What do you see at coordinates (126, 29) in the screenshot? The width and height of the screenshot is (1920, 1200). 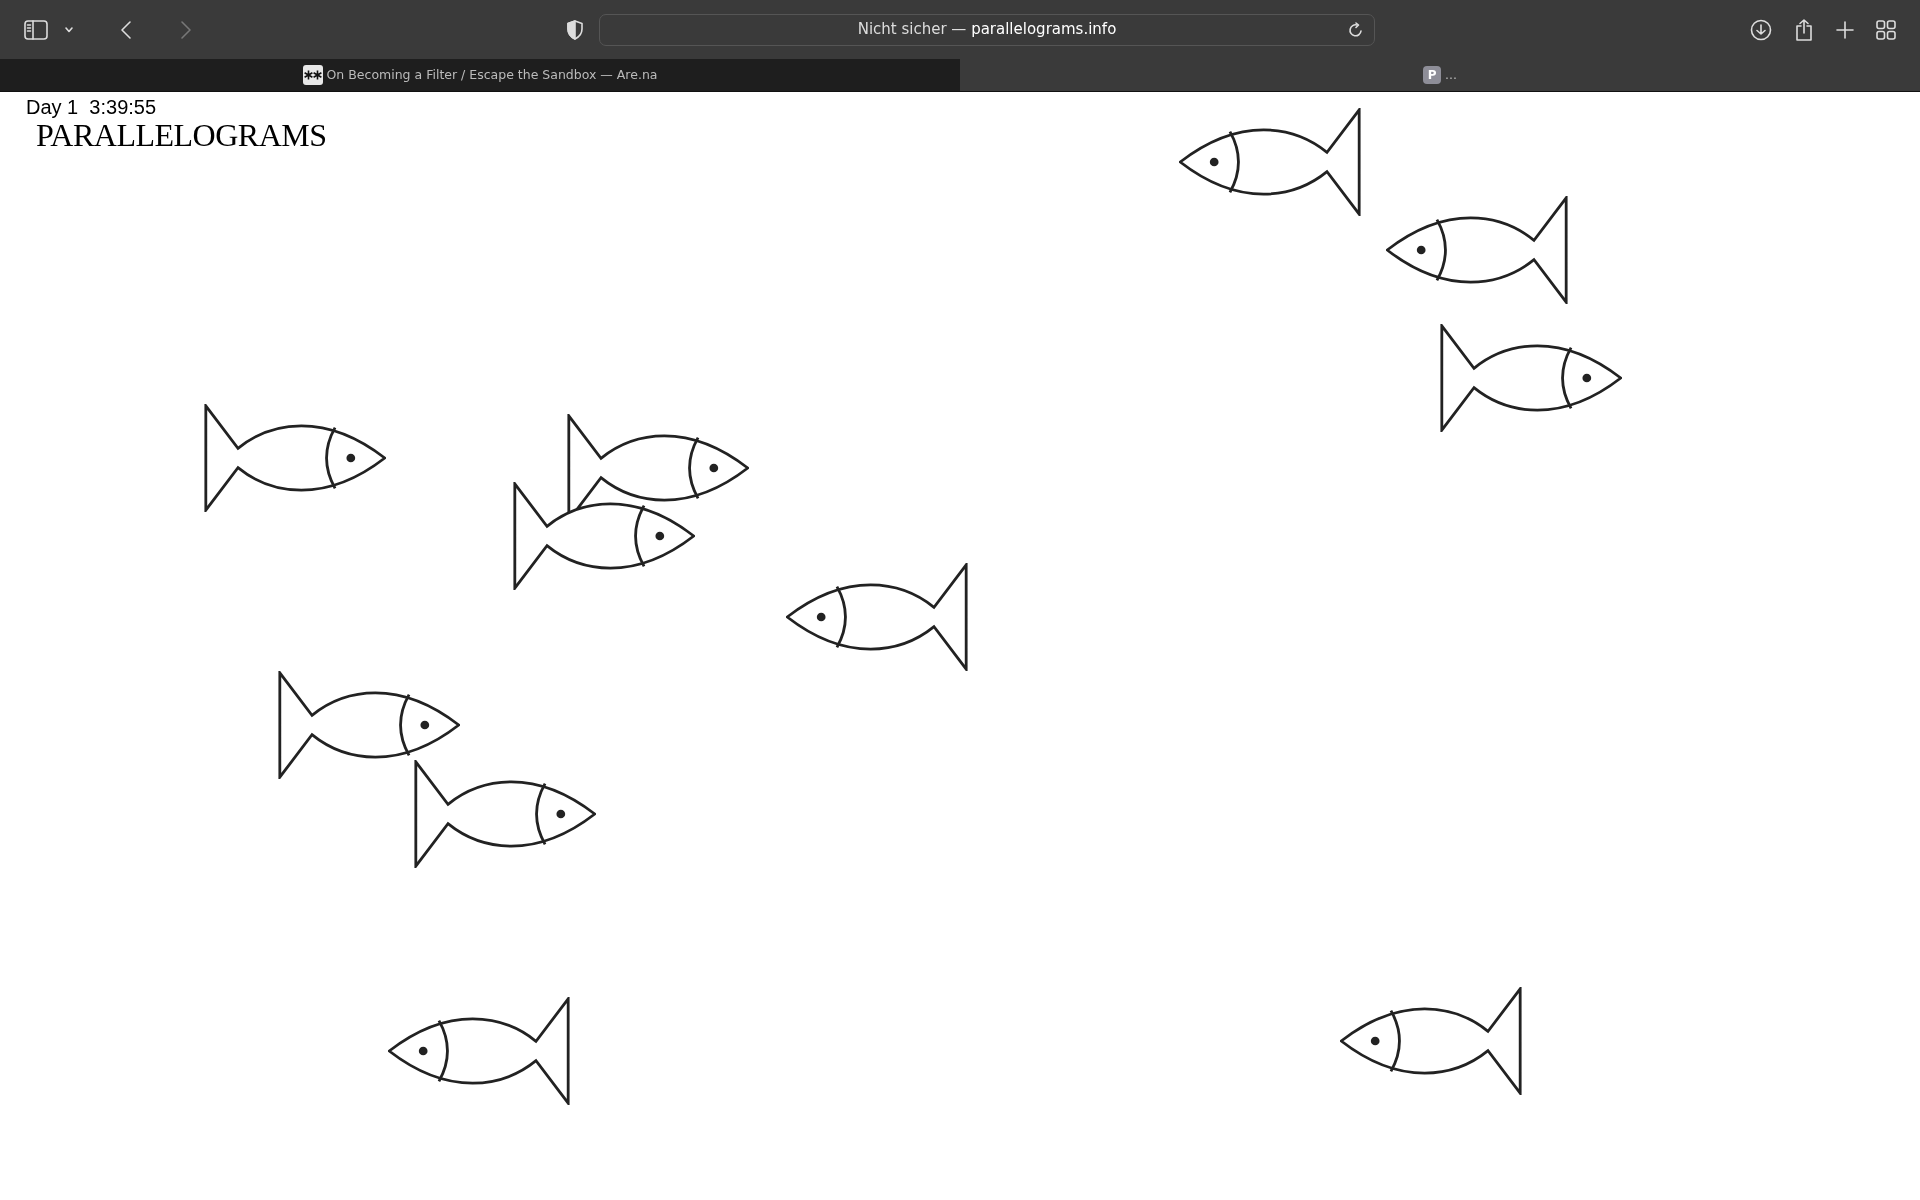 I see `back-icon` at bounding box center [126, 29].